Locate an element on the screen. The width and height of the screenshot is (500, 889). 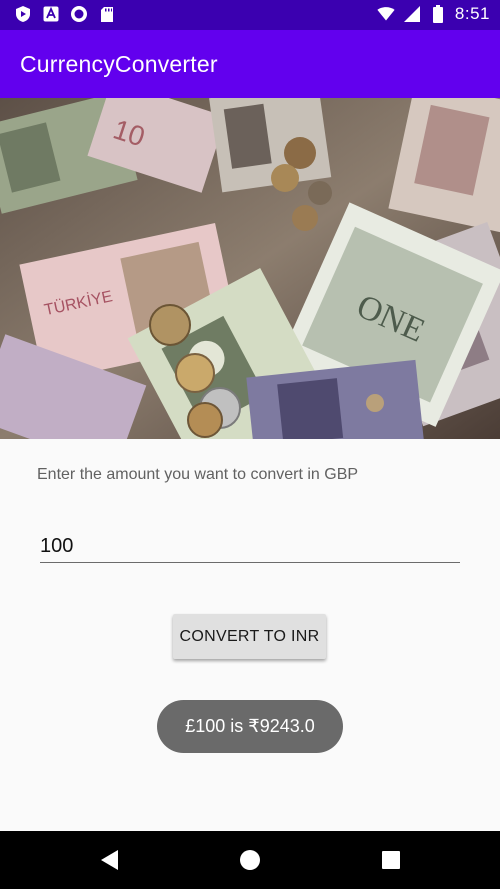
home-icon is located at coordinates (250, 860).